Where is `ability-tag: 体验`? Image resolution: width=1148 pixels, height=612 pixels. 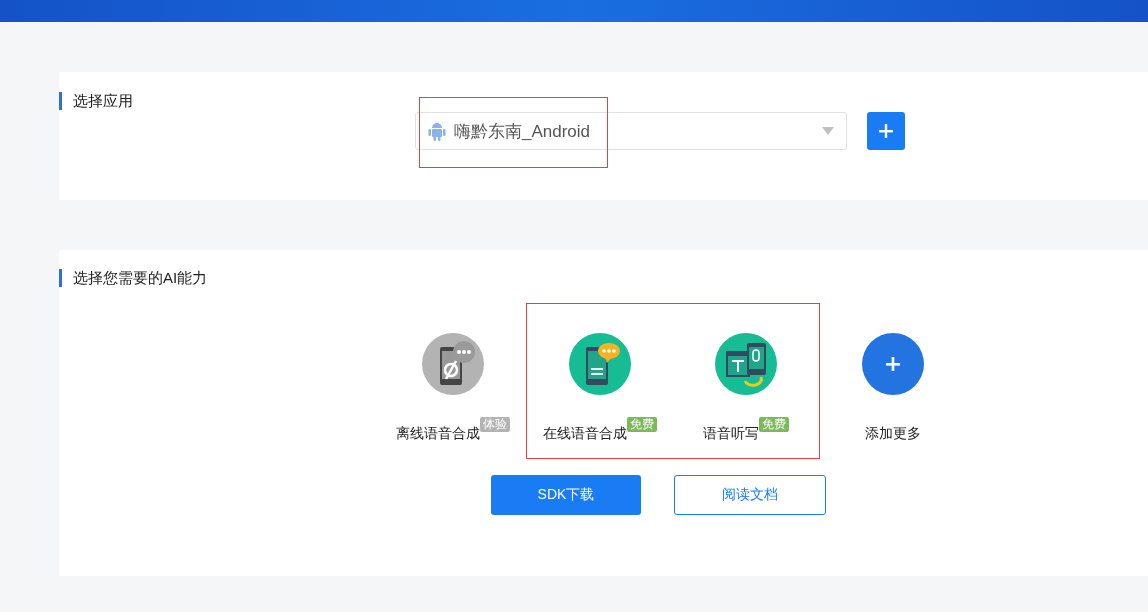
ability-tag: 体验 is located at coordinates (495, 424).